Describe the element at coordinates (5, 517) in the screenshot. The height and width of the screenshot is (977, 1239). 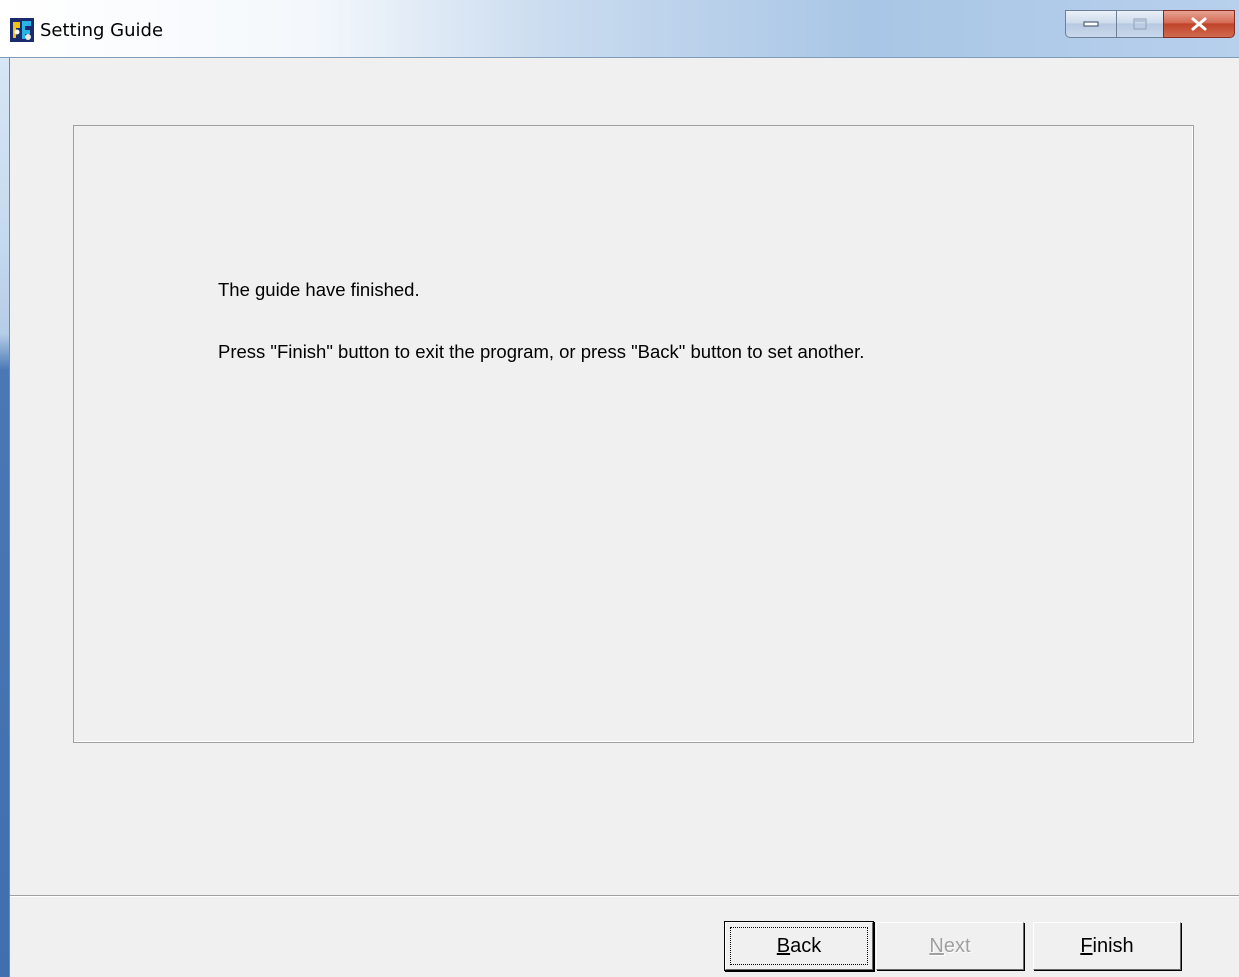
I see `window-left-border` at that location.